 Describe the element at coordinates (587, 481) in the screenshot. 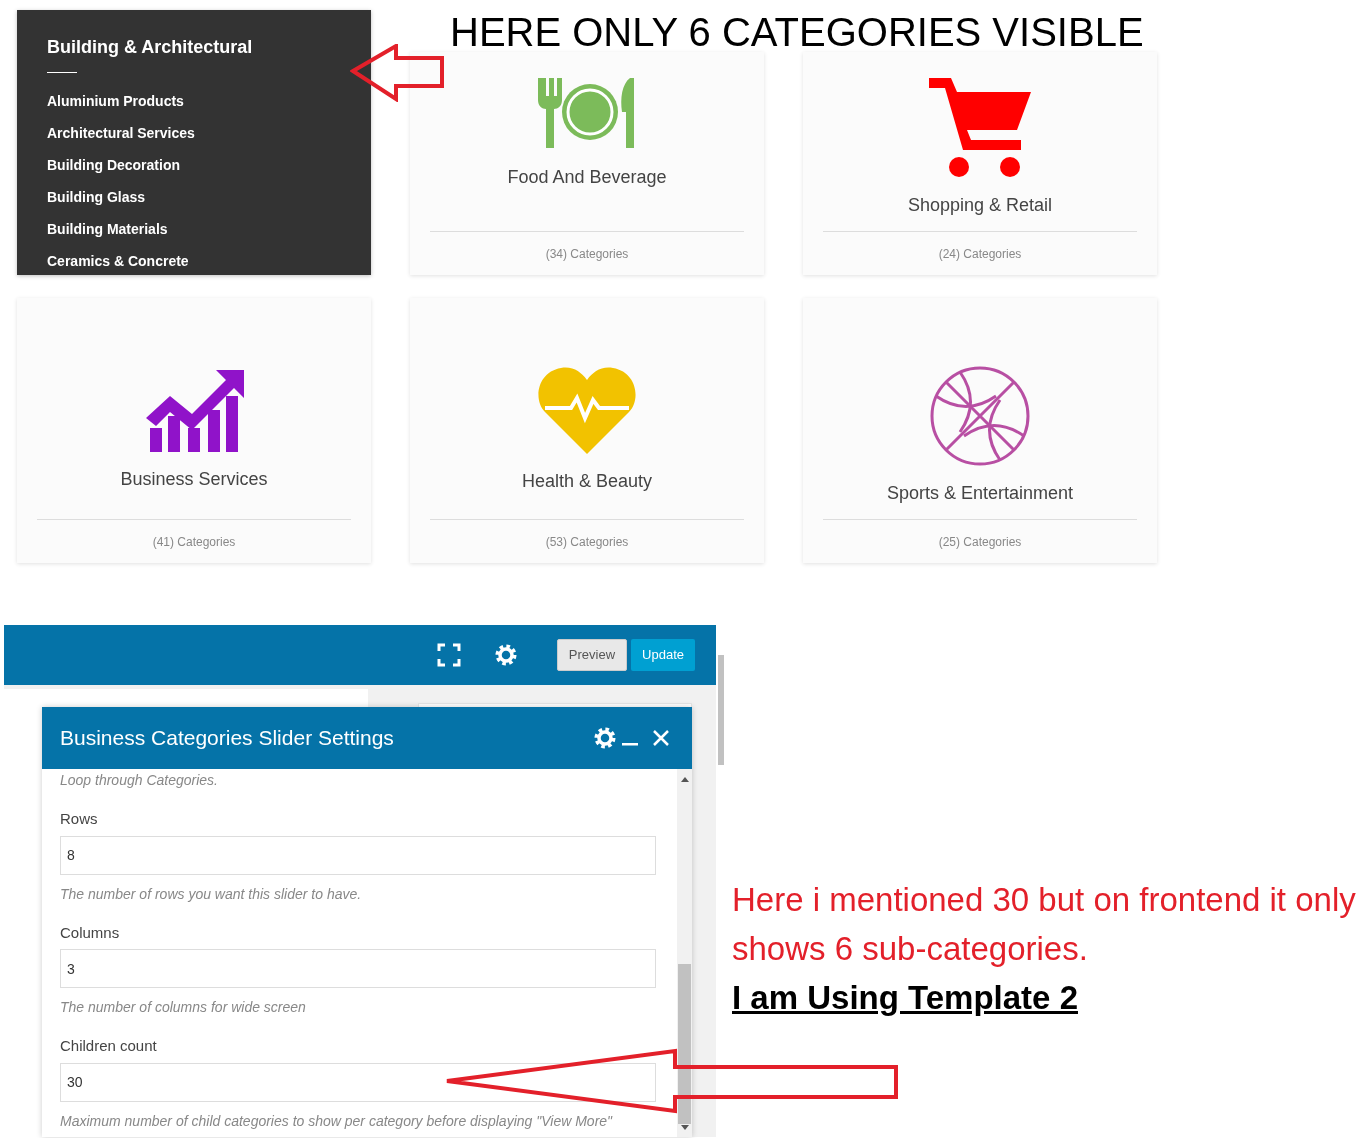

I see `category-title: Health & Beauty` at that location.